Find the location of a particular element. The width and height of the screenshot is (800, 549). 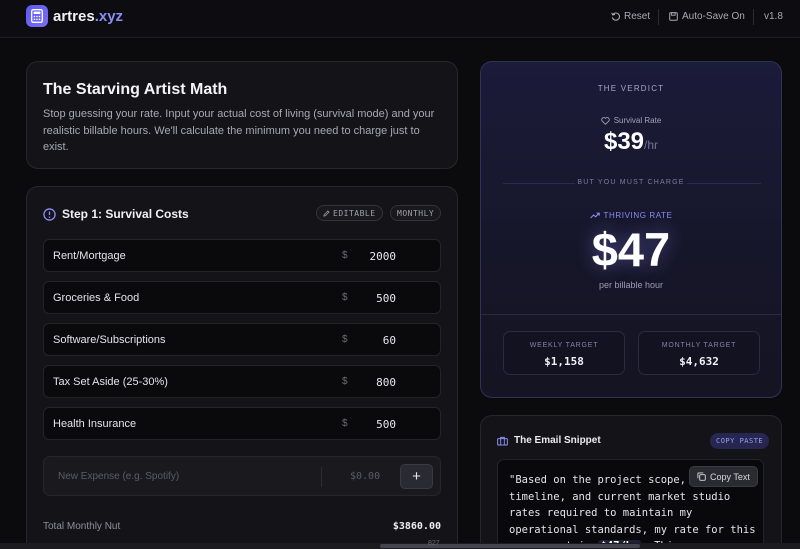

thriving-rate-value: $47 is located at coordinates (631, 249).